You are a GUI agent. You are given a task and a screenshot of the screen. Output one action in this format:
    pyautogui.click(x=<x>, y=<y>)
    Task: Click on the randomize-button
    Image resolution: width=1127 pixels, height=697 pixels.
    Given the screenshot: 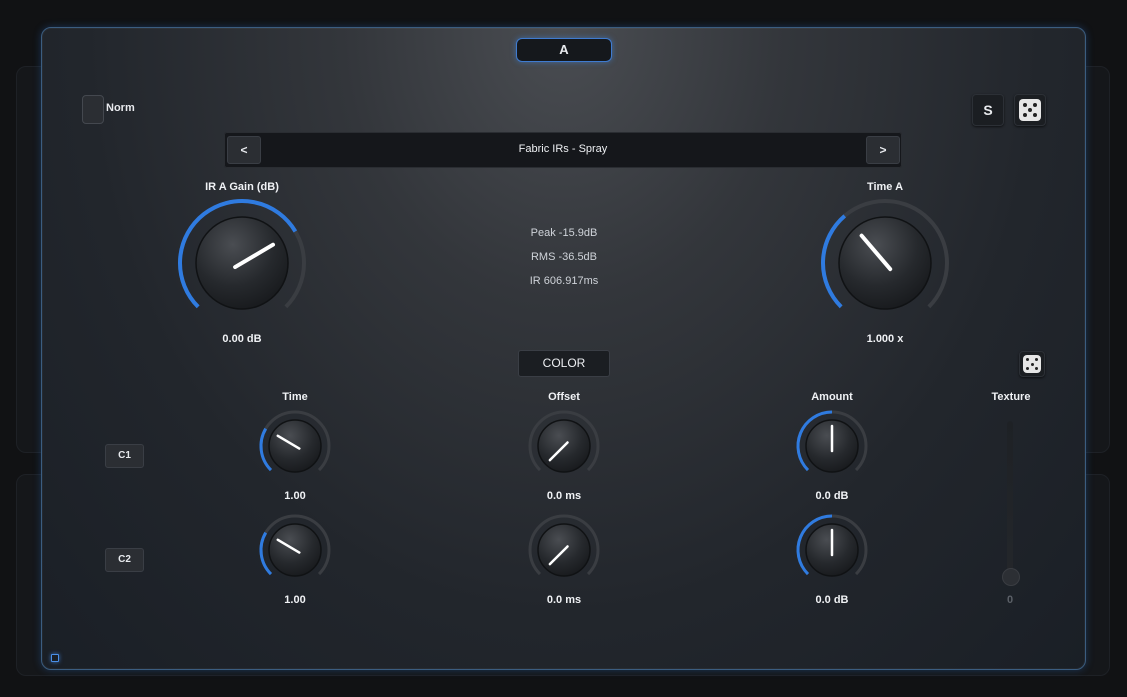 What is the action you would take?
    pyautogui.click(x=1030, y=110)
    